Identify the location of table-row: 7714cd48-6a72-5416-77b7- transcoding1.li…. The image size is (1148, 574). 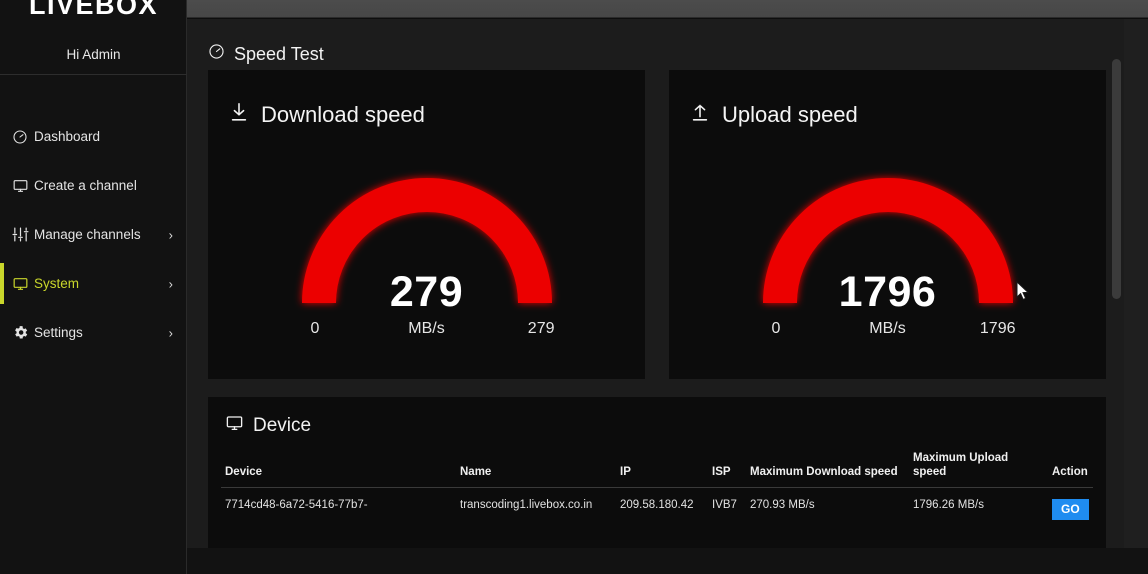
(657, 503).